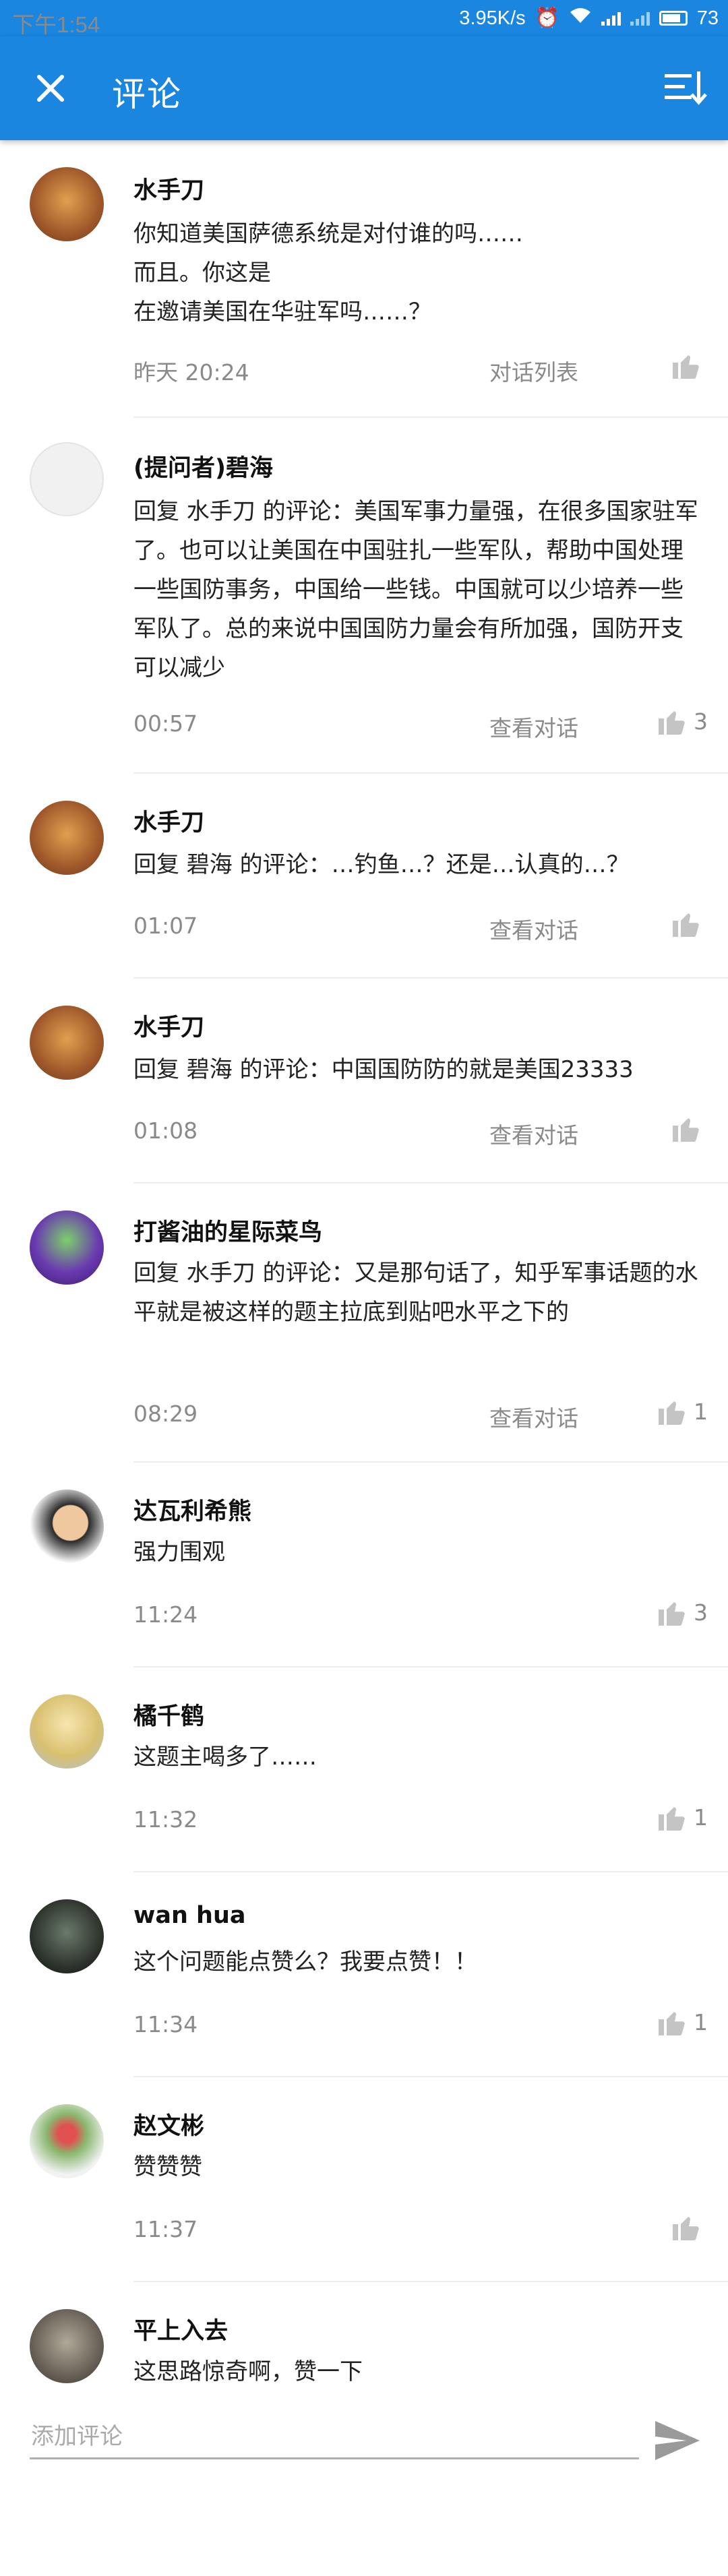 This screenshot has width=728, height=2576. What do you see at coordinates (192, 1510) in the screenshot?
I see `comment-author: 达瓦利希熊` at bounding box center [192, 1510].